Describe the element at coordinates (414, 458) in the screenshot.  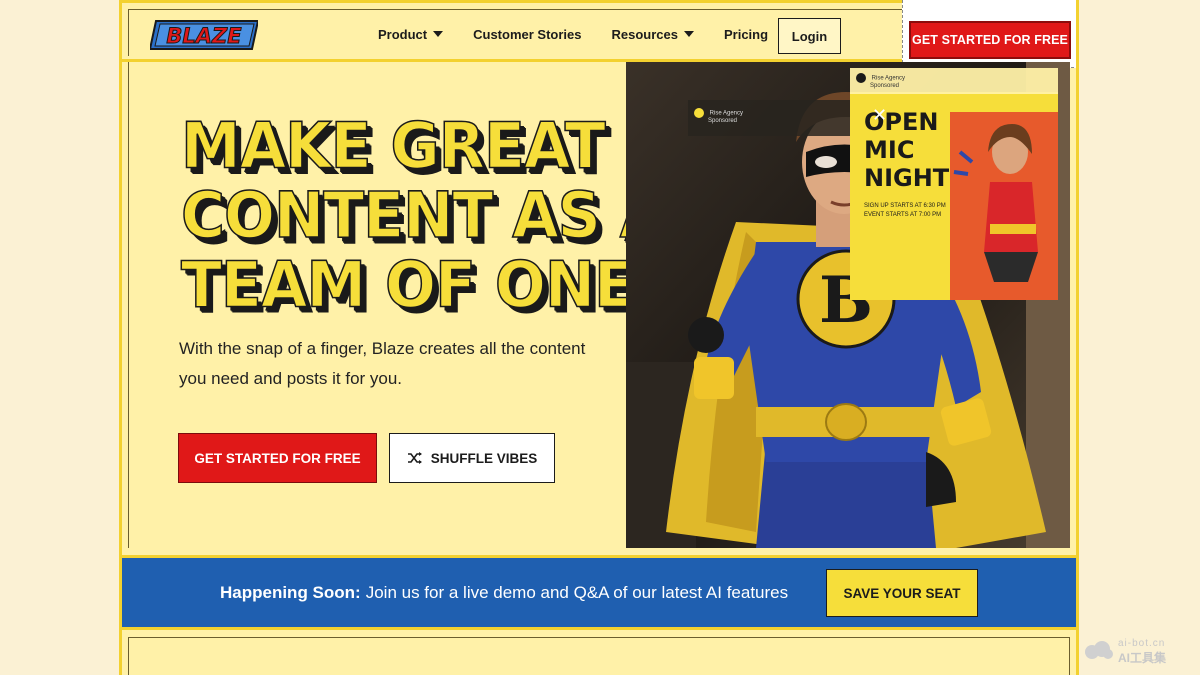
I see `shuffle-icon` at that location.